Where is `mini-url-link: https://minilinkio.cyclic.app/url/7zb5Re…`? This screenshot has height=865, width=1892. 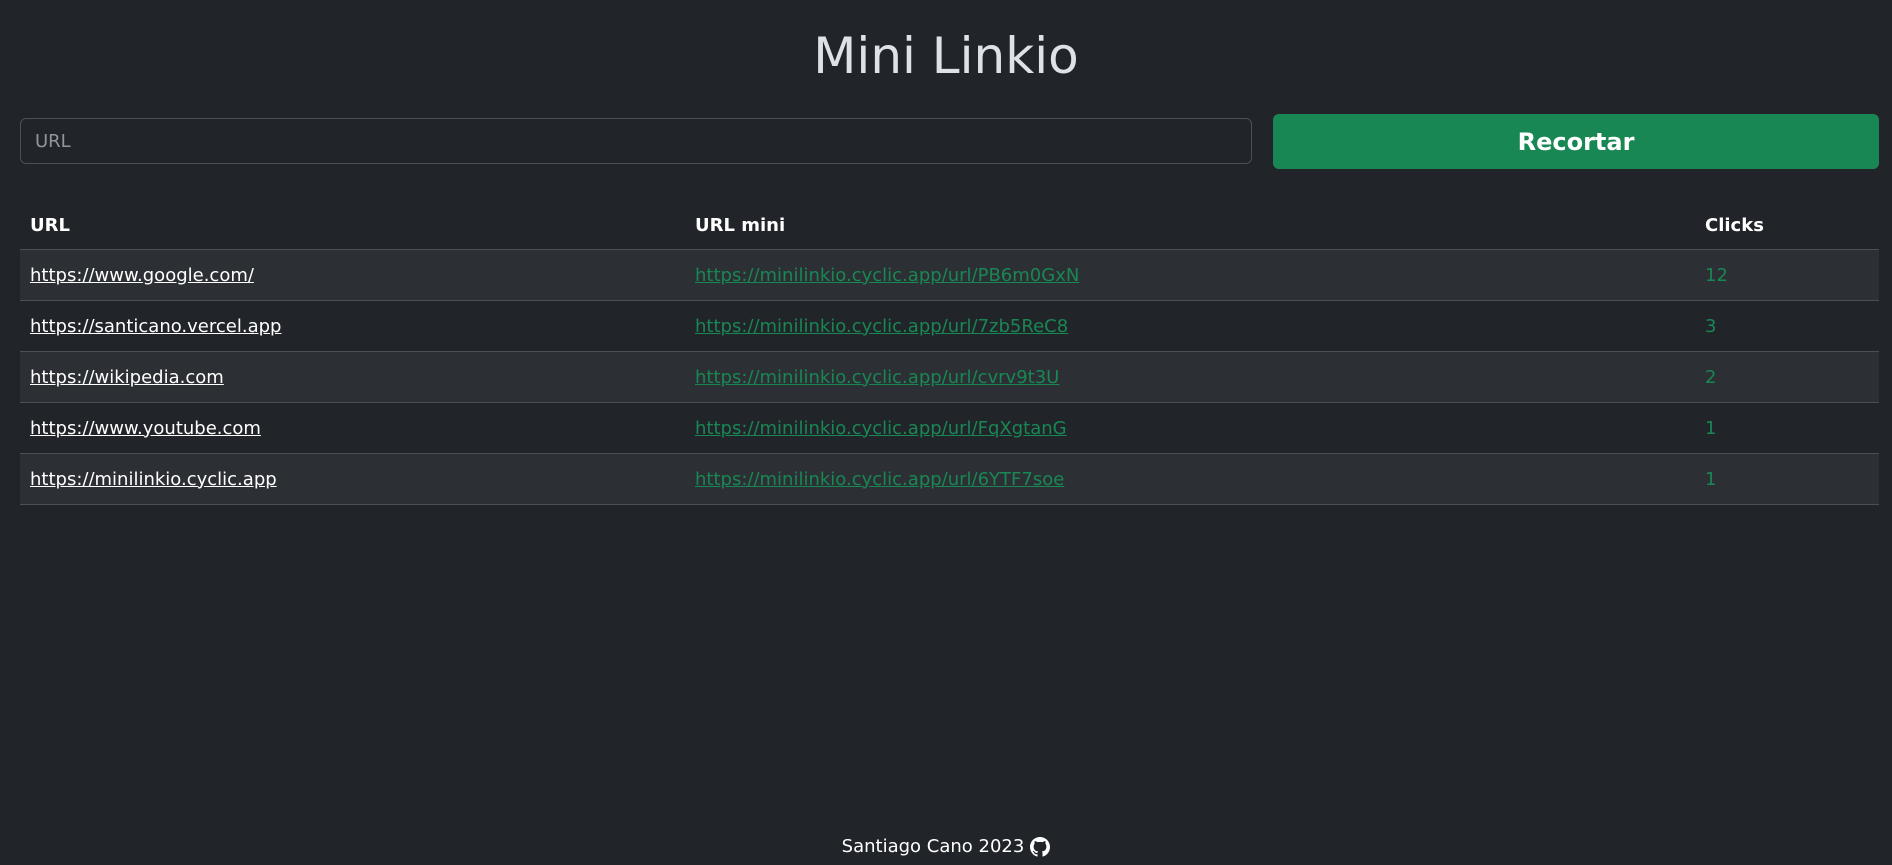 mini-url-link: https://minilinkio.cyclic.app/url/7zb5Re… is located at coordinates (881, 326).